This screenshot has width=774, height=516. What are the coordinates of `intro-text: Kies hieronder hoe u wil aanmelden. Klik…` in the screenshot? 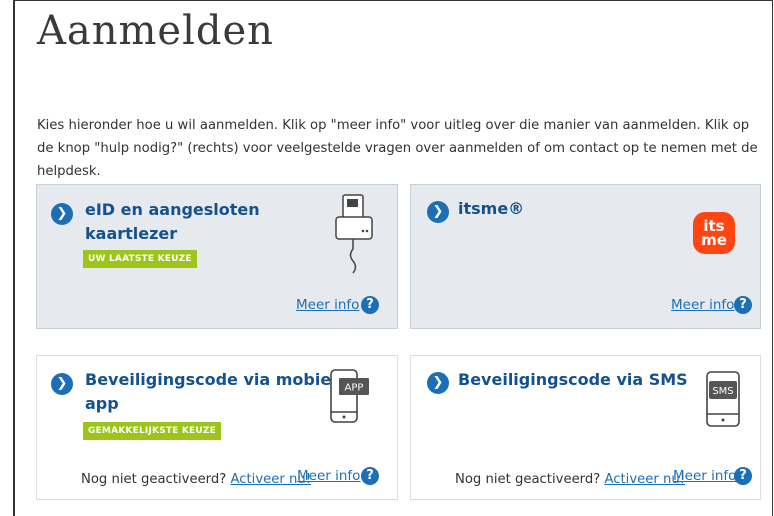 It's located at (397, 148).